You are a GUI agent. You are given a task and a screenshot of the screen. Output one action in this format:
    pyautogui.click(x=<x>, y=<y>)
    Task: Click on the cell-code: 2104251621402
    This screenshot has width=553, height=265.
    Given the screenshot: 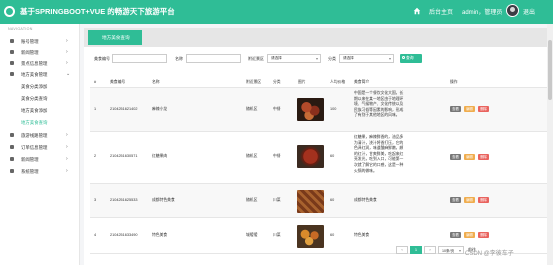 What is the action you would take?
    pyautogui.click(x=124, y=109)
    